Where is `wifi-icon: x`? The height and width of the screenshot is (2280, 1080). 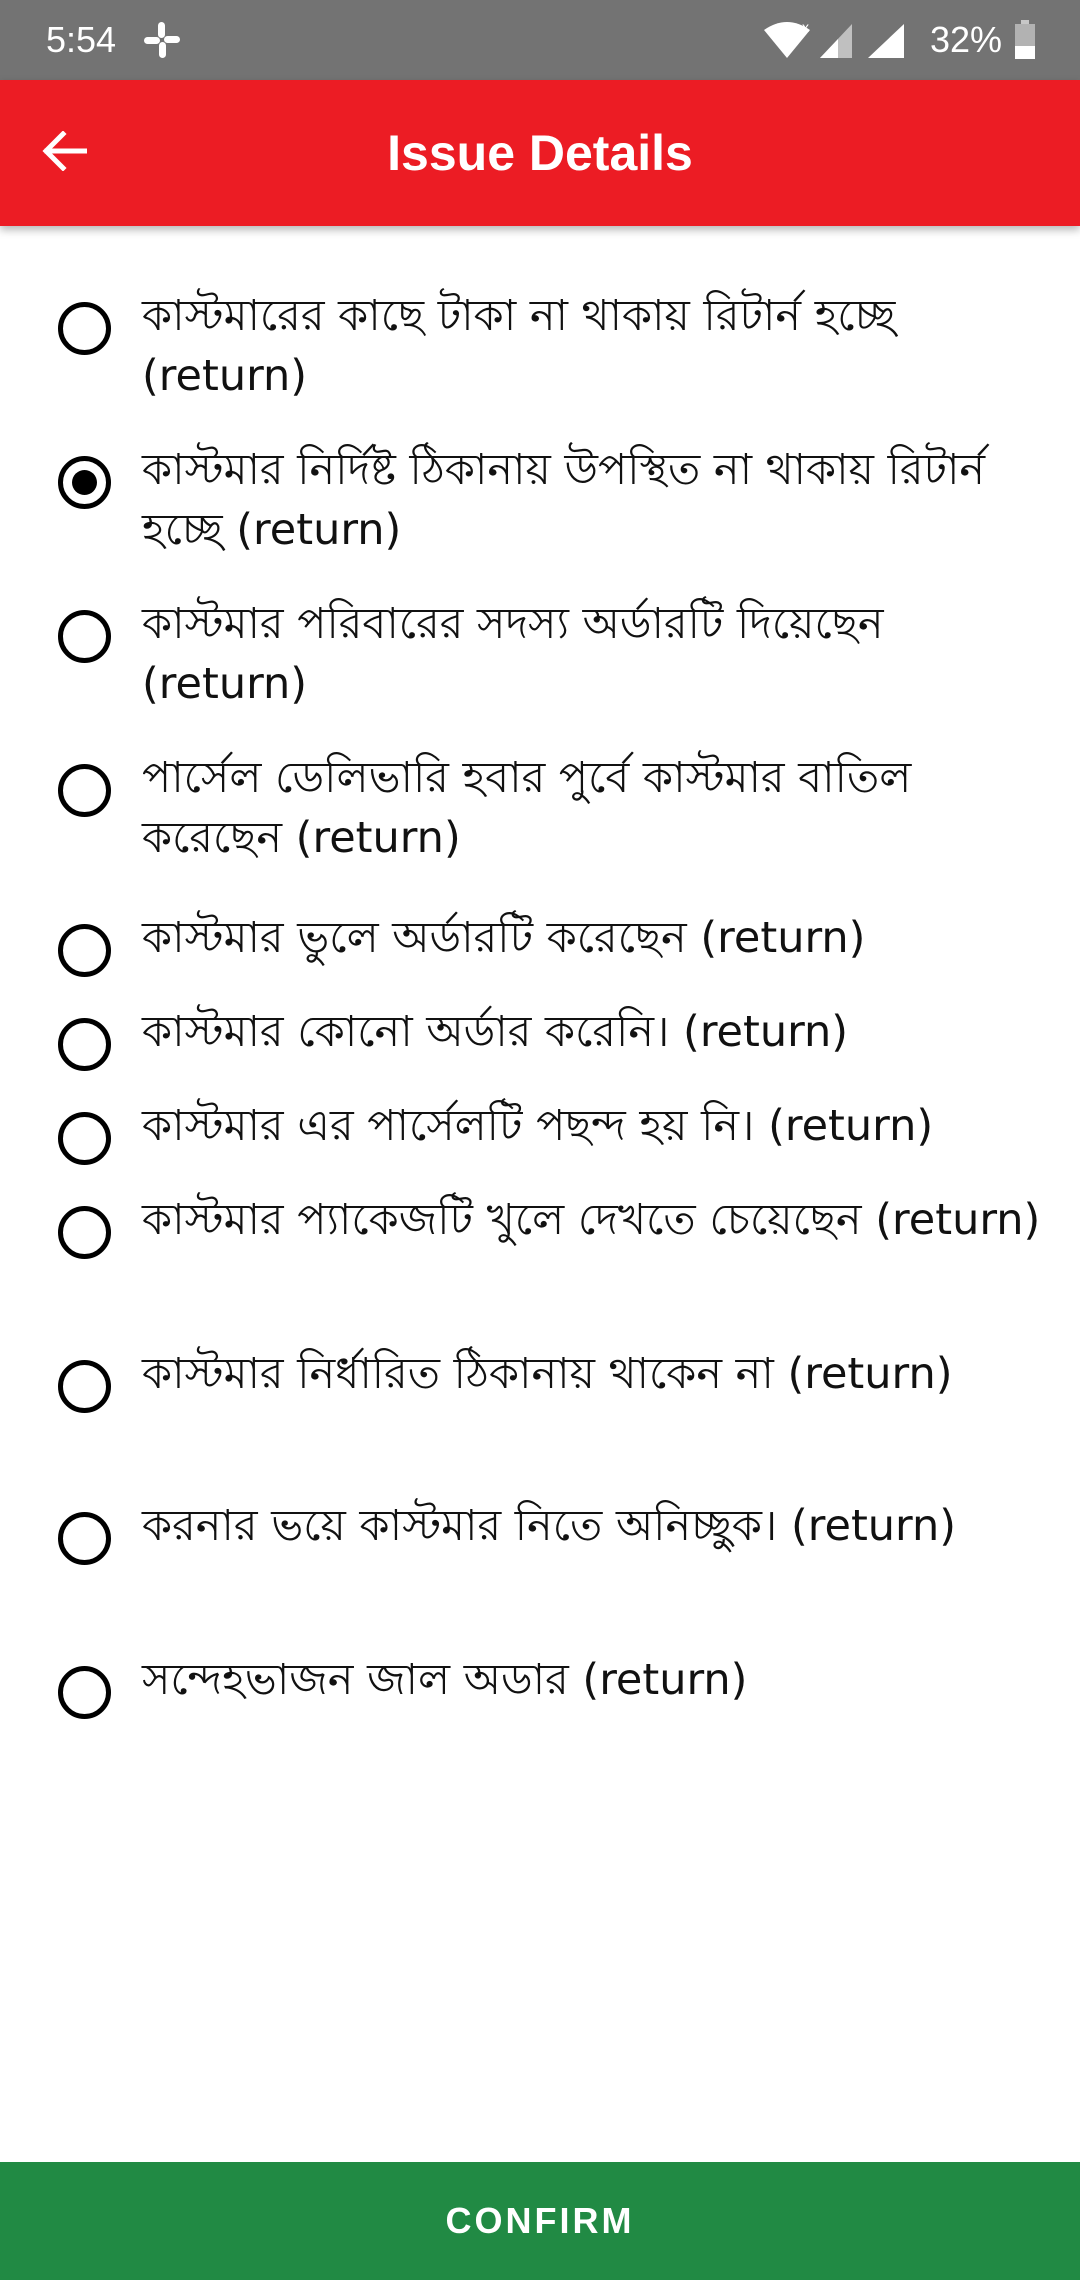 wifi-icon: x is located at coordinates (787, 40).